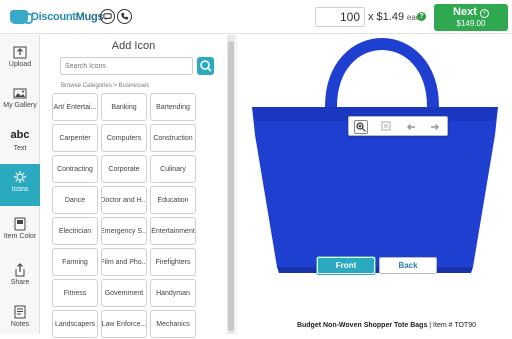  I want to click on panel-scrollbar, so click(231, 184).